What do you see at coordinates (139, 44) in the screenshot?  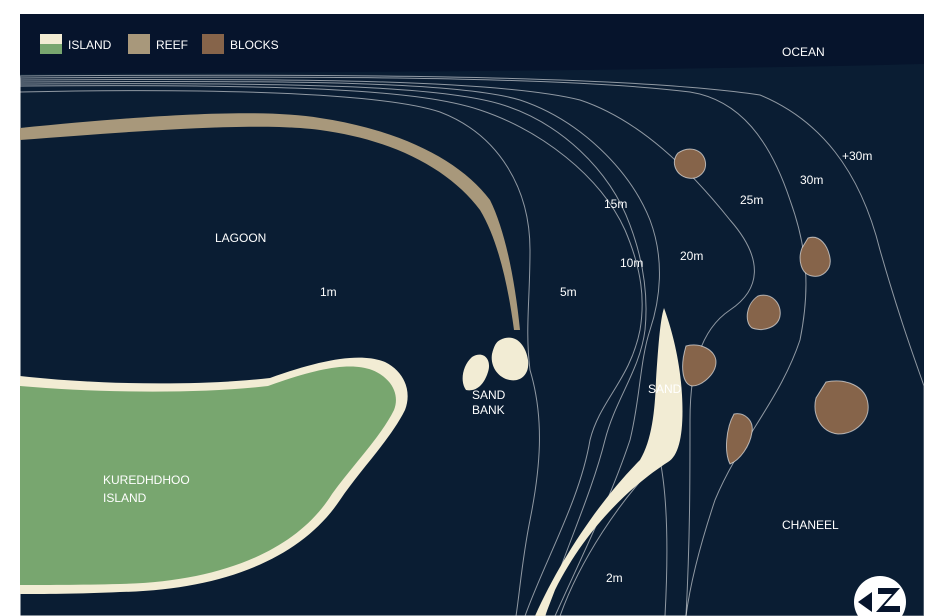 I see `legend-reef-swatch` at bounding box center [139, 44].